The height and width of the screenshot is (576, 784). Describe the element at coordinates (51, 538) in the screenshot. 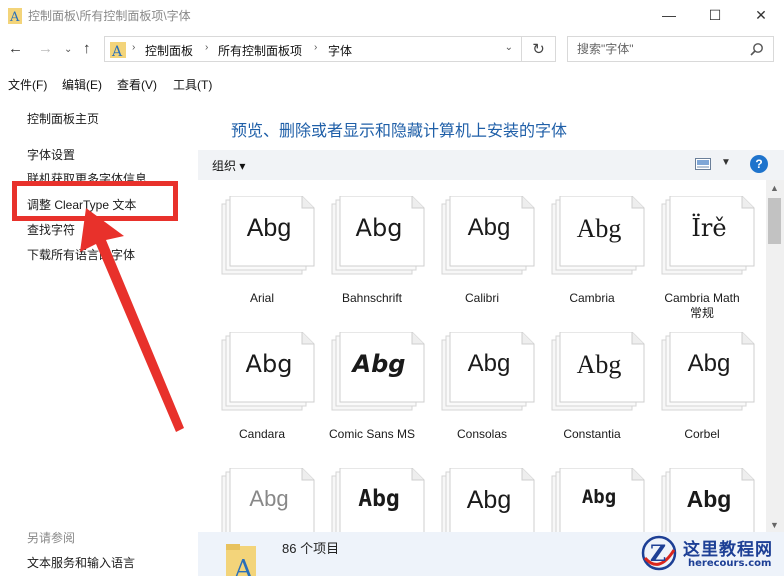

I see `see-also-heading: 另请参阅` at that location.